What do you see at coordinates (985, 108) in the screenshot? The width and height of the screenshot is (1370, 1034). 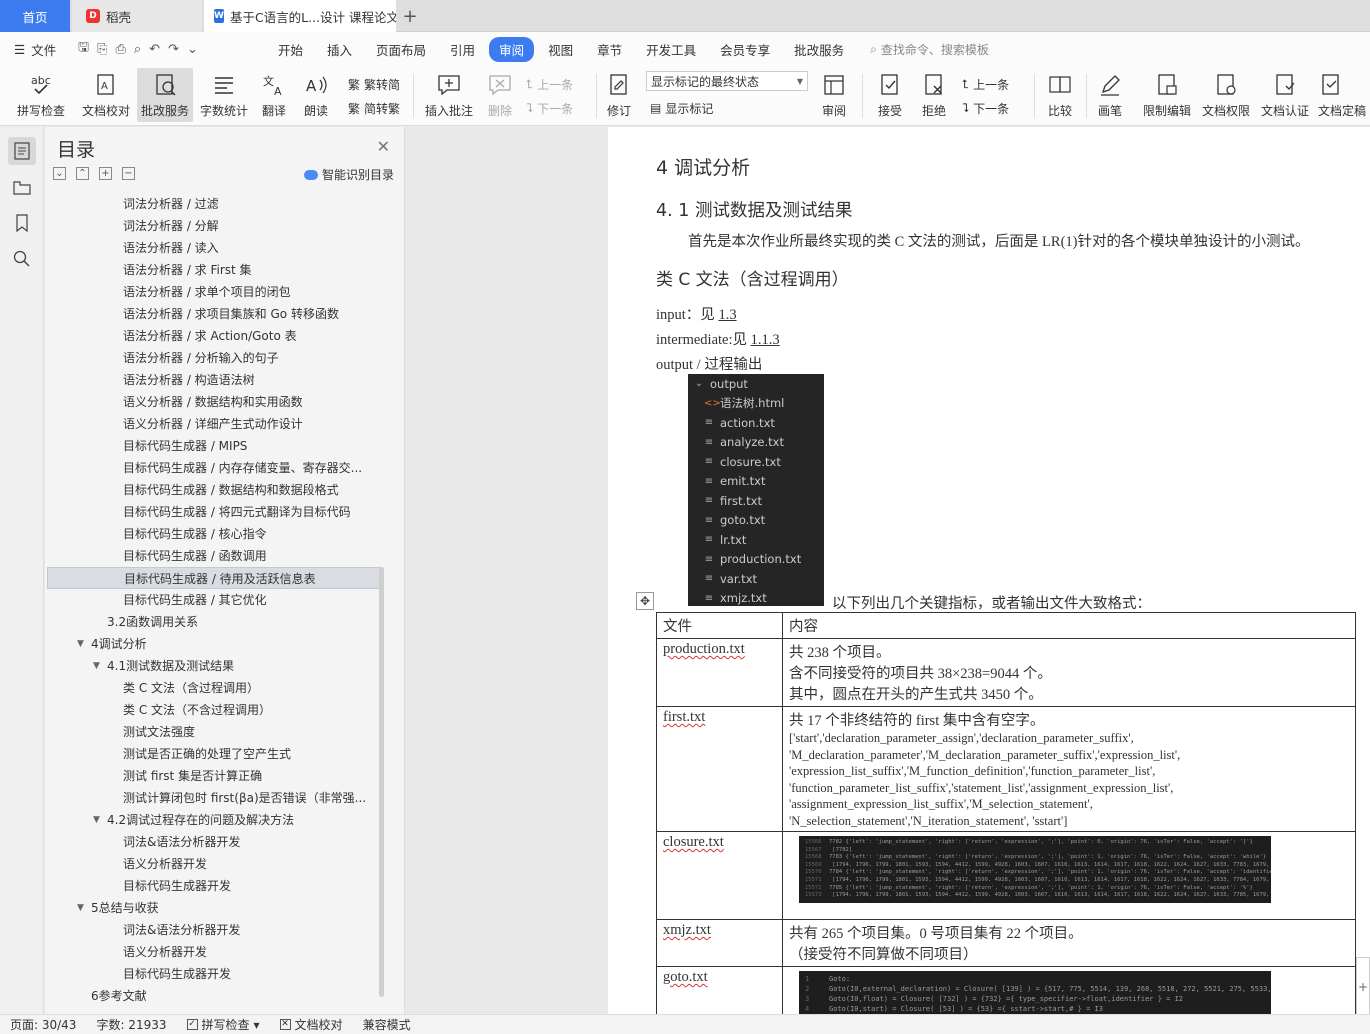 I see `next-change-button: ⮧ 下一条` at bounding box center [985, 108].